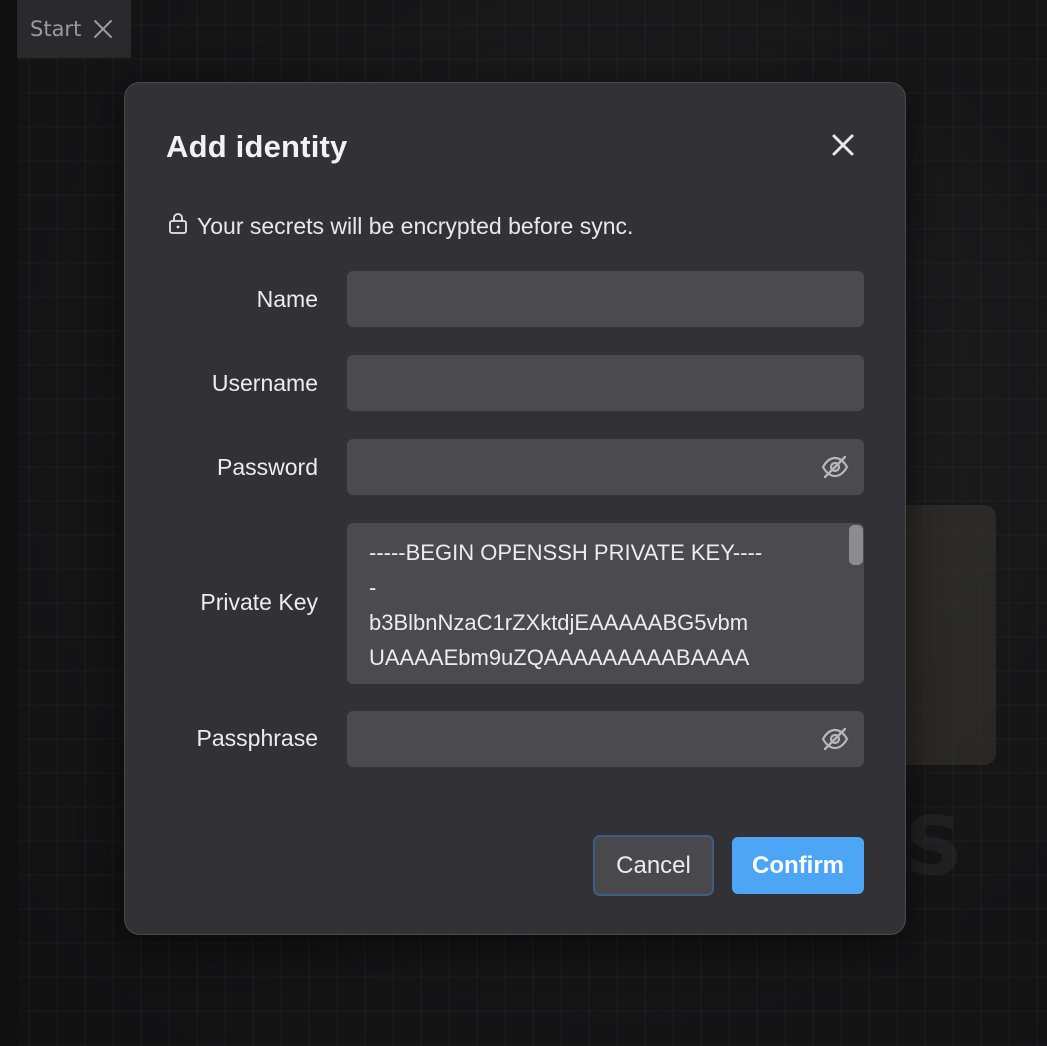 This screenshot has height=1046, width=1047. Describe the element at coordinates (566, 552) in the screenshot. I see `private-key-line: -----BEGIN OPENSSH PRIVATE KEY----` at that location.